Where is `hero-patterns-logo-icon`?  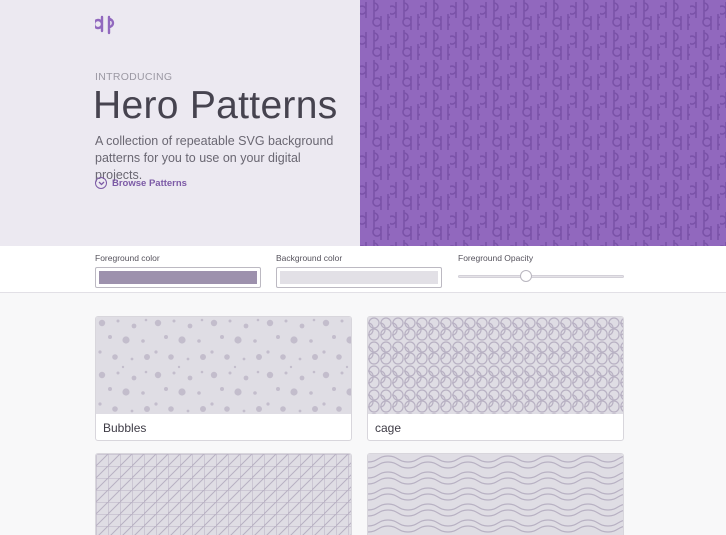 hero-patterns-logo-icon is located at coordinates (106, 25).